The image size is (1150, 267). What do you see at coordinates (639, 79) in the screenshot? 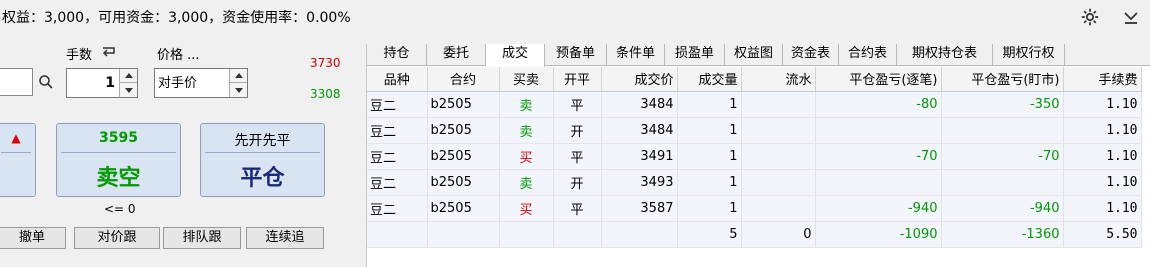
I see `col-header-price: 成交价` at bounding box center [639, 79].